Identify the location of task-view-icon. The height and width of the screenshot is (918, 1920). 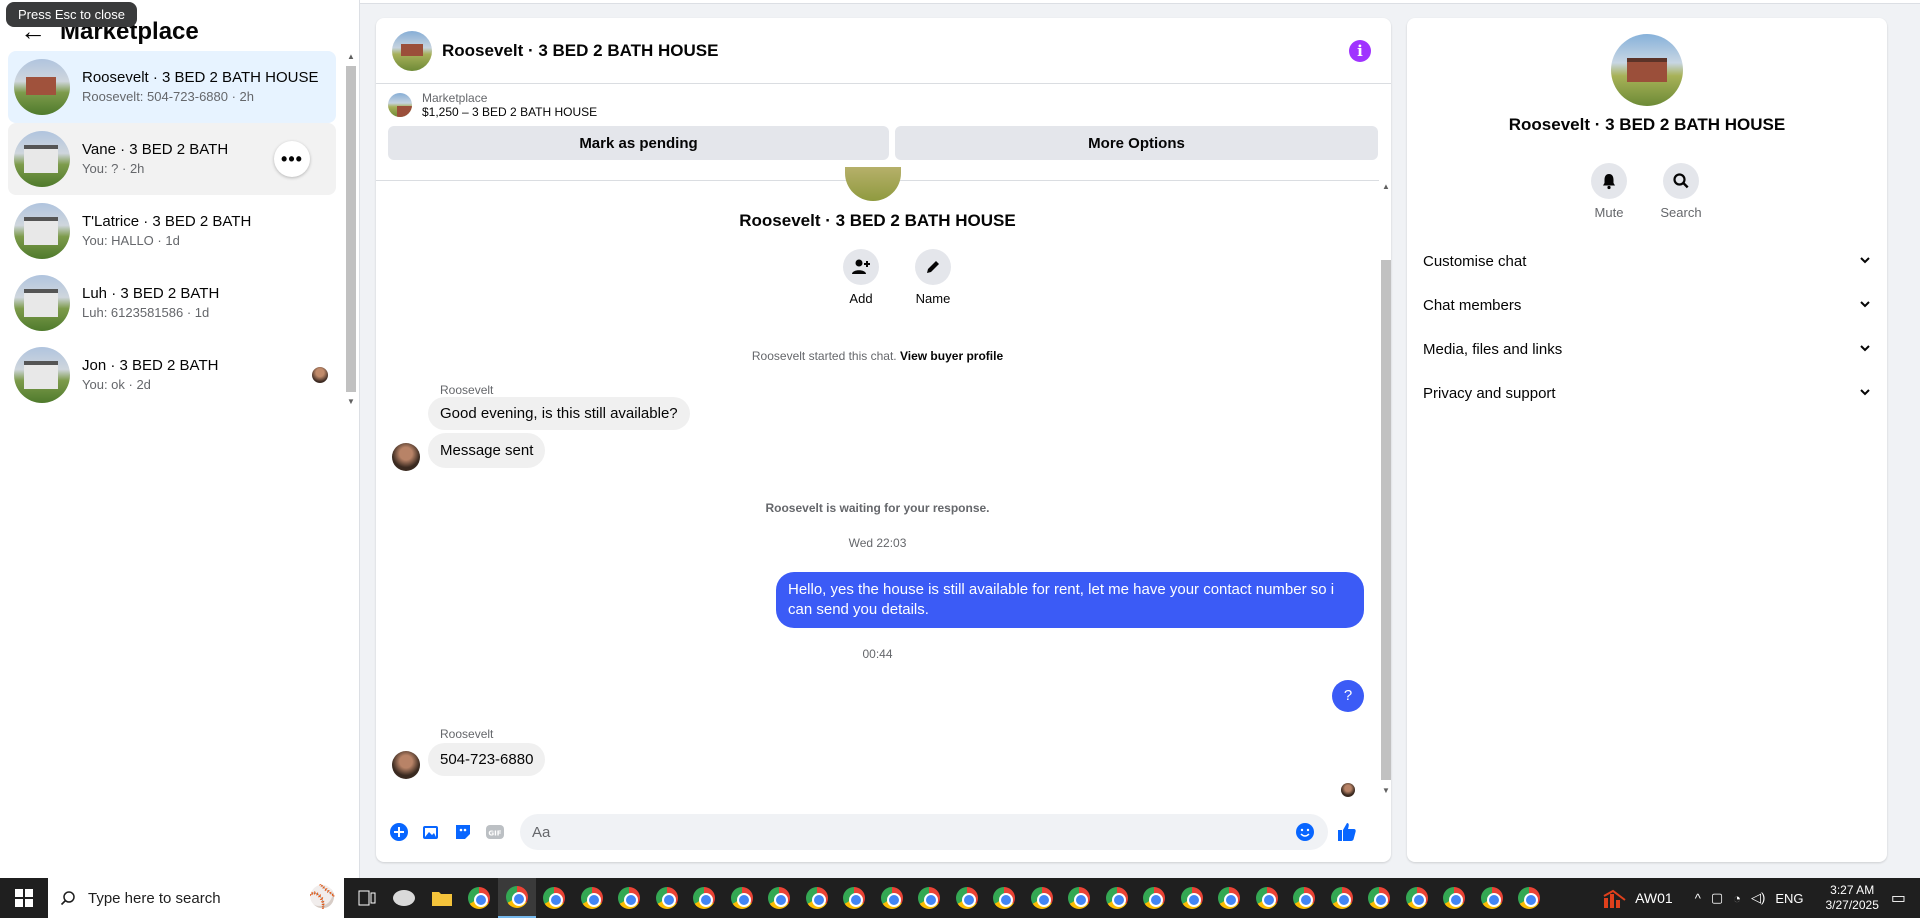
(367, 898).